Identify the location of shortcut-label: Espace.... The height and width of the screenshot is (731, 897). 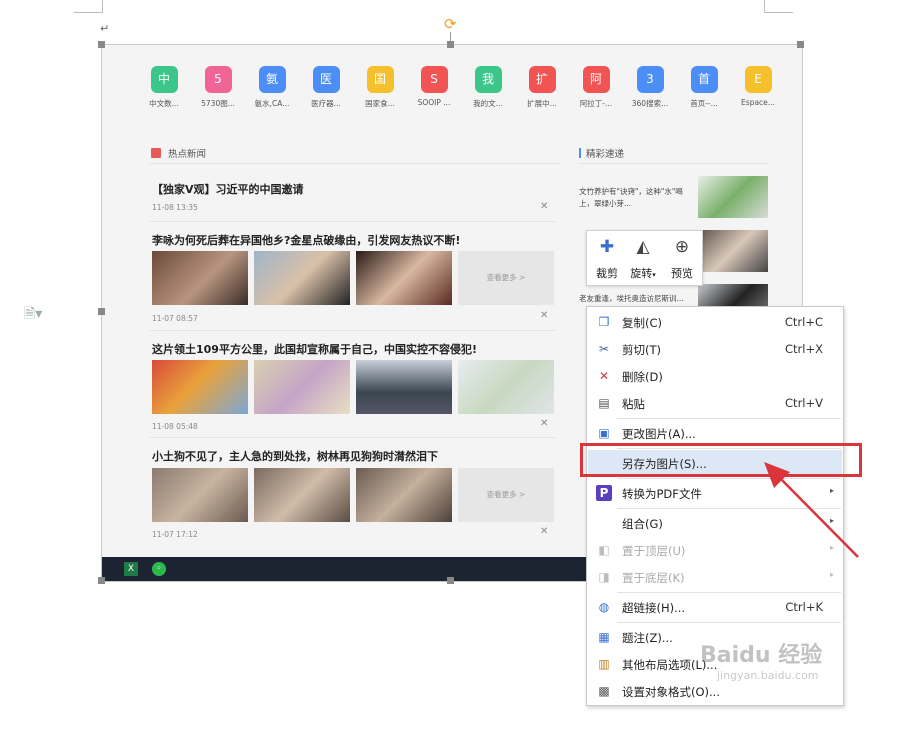
(758, 102).